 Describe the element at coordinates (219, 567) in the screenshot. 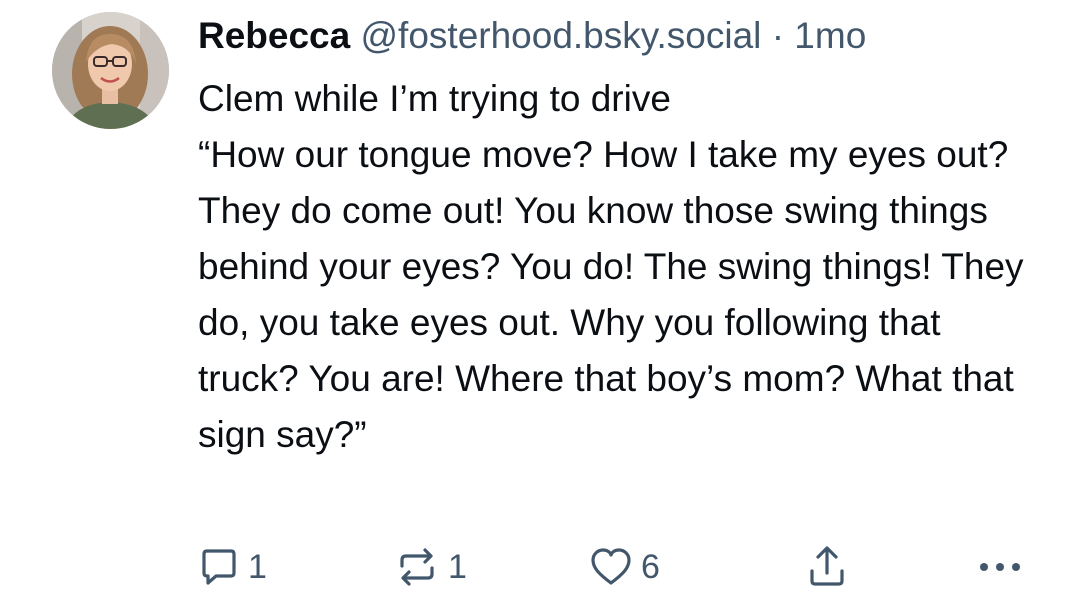

I see `comment-bubble-icon` at that location.